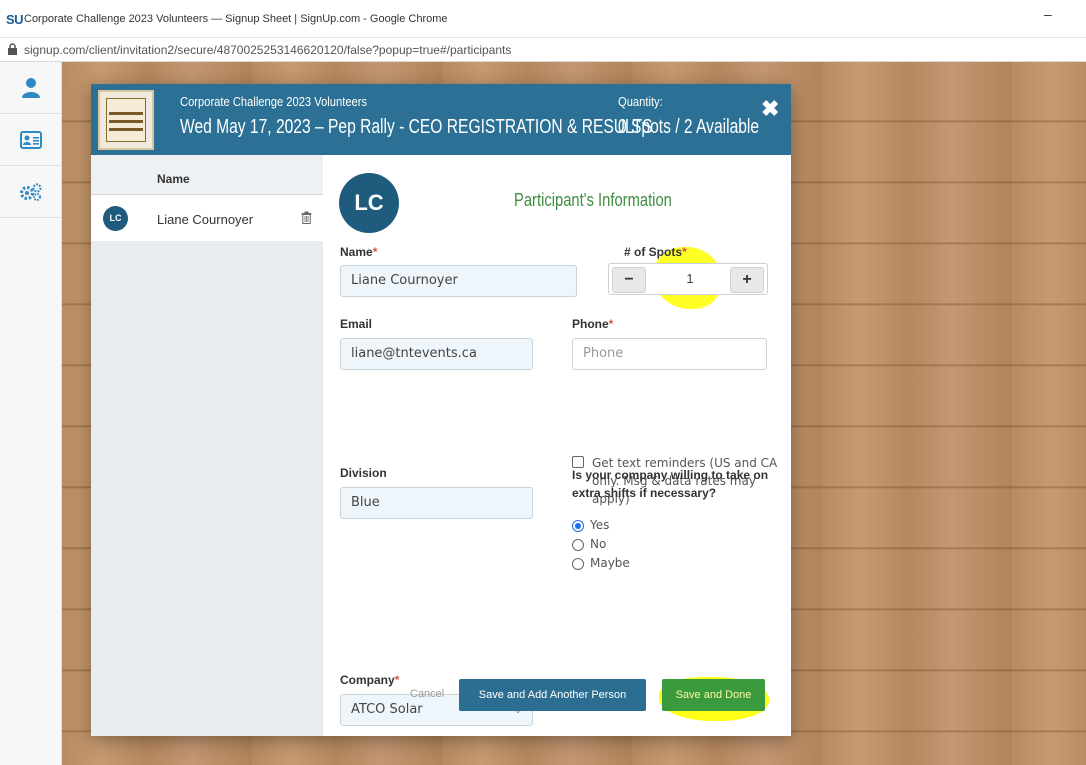  What do you see at coordinates (369, 203) in the screenshot?
I see `participant-avatar: LC` at bounding box center [369, 203].